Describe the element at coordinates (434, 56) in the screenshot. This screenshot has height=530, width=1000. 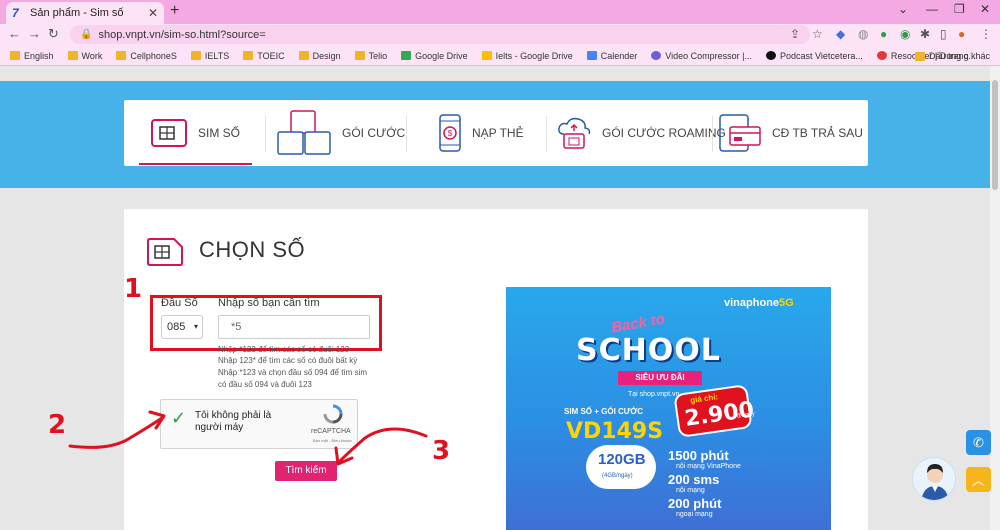
I see `bookmark-google-drive: Google Drive` at that location.